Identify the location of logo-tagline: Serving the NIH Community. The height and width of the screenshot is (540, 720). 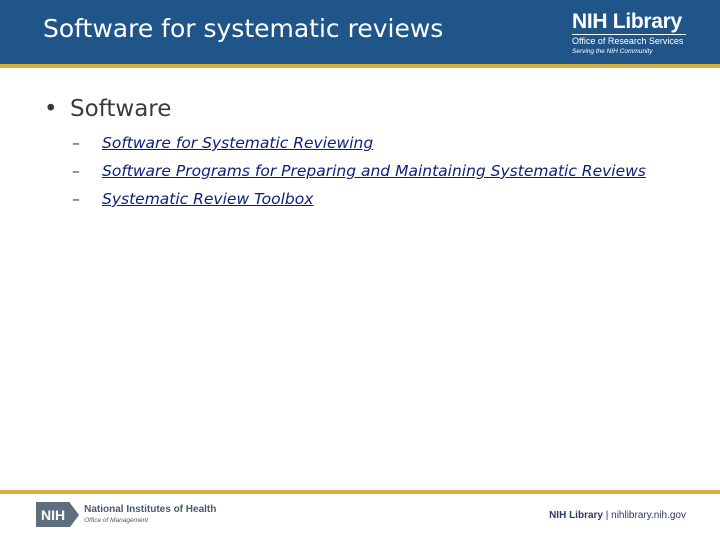
(612, 51).